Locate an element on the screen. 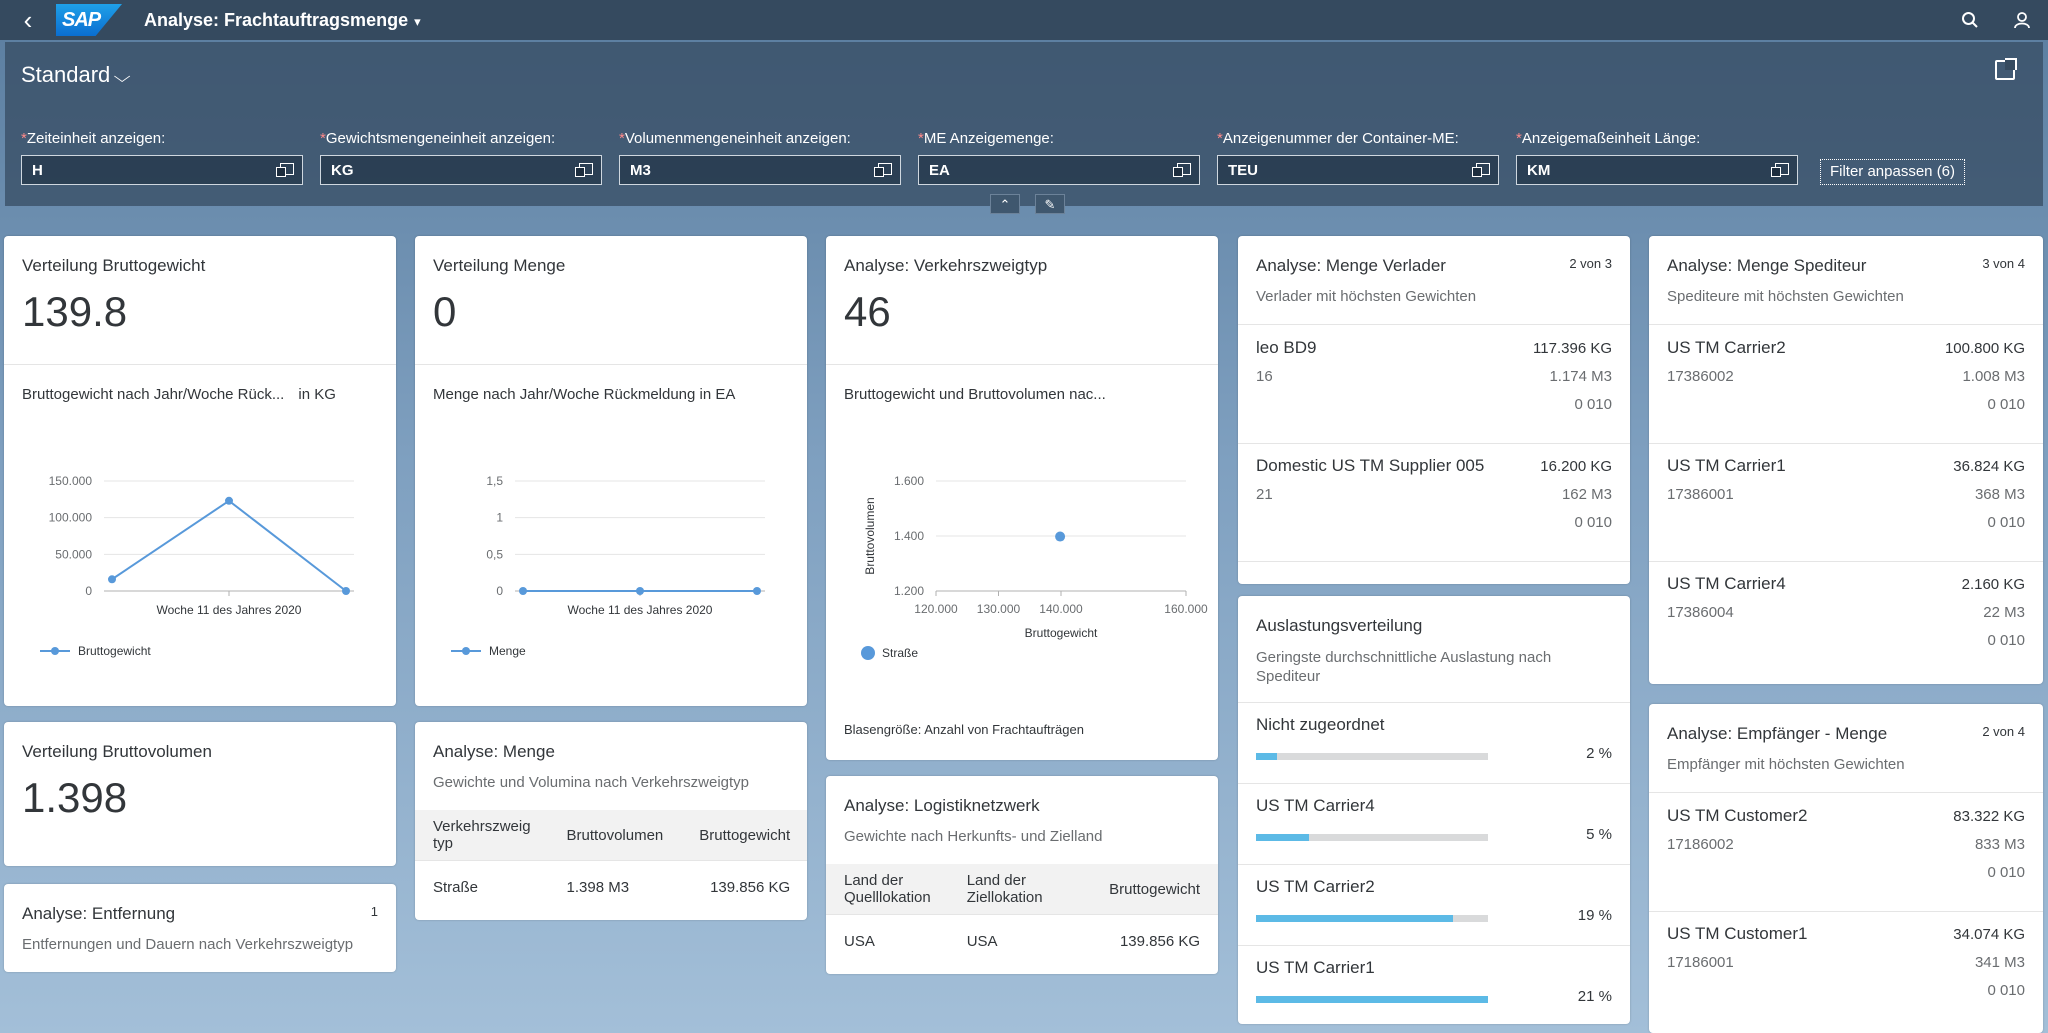 This screenshot has height=1033, width=2048. y-tick-label: 1.400 is located at coordinates (909, 536).